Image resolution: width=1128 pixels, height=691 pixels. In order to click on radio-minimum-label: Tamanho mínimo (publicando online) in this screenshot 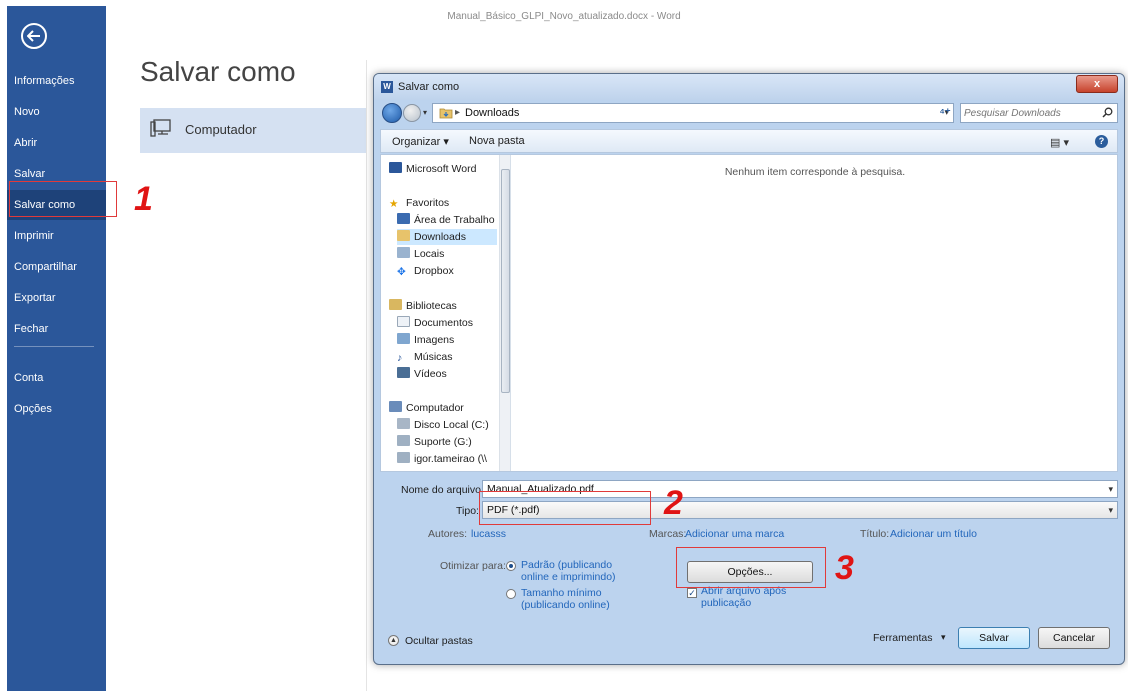, I will do `click(571, 599)`.